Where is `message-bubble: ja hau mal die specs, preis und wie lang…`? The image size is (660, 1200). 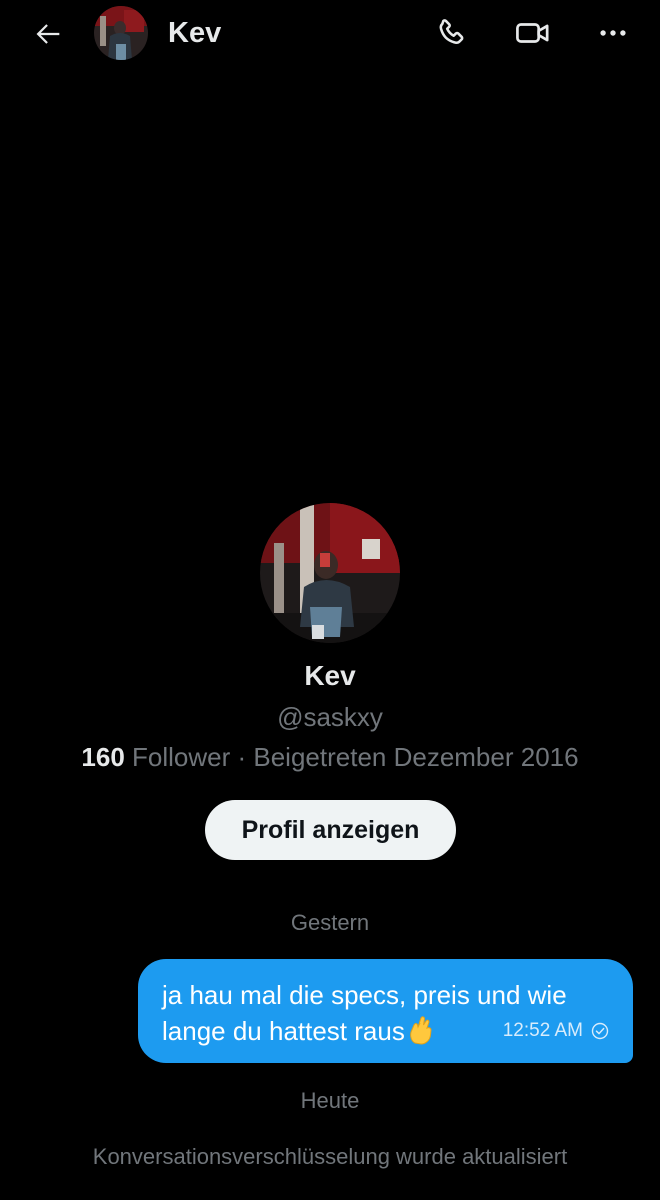 message-bubble: ja hau mal die specs, preis und wie lang… is located at coordinates (385, 1011).